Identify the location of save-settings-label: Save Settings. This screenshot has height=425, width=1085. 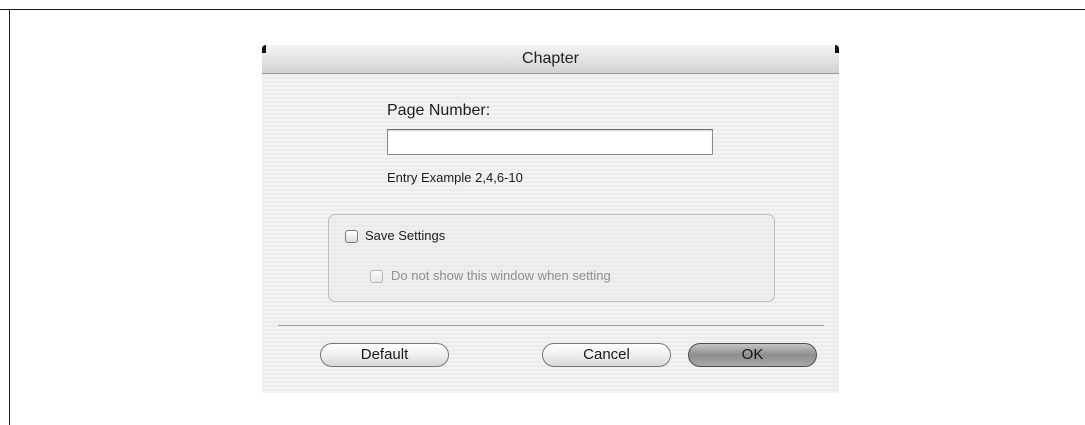
(405, 235).